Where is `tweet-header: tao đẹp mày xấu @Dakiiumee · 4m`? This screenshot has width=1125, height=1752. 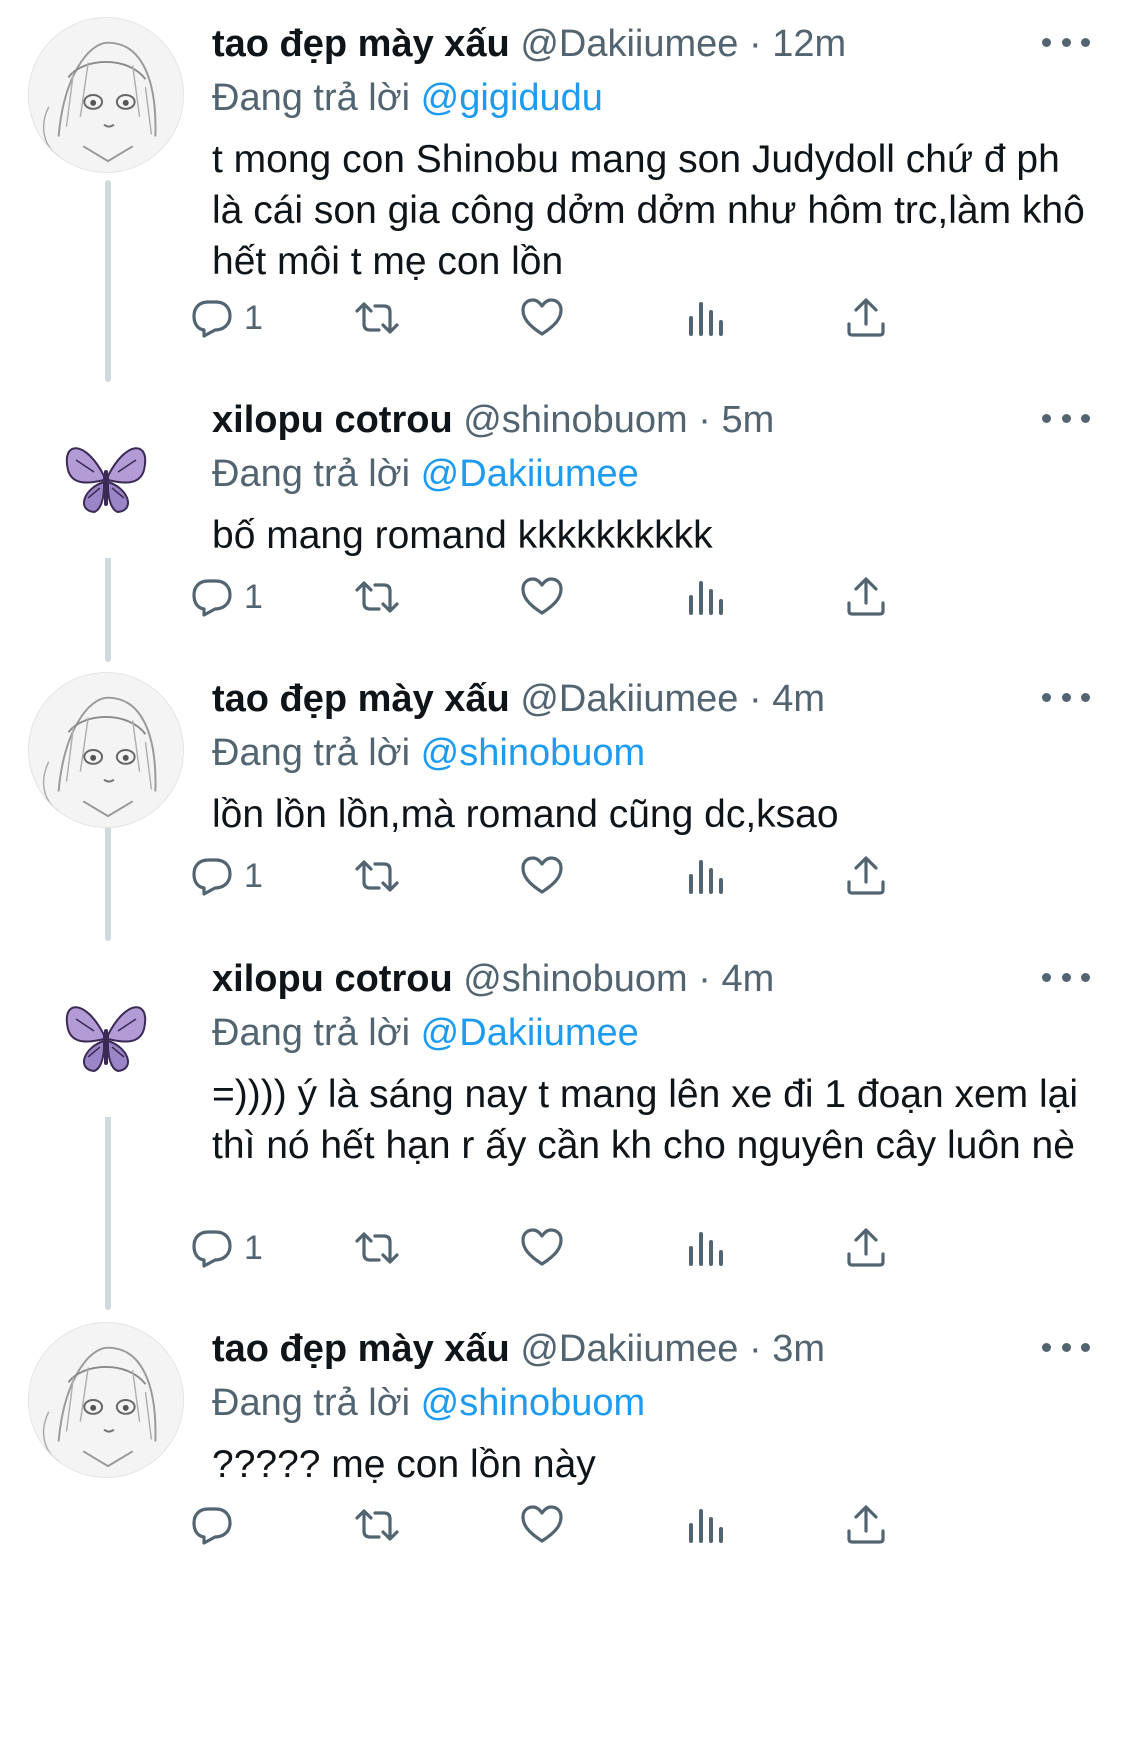 tweet-header: tao đẹp mày xấu @Dakiiumee · 4m is located at coordinates (518, 699).